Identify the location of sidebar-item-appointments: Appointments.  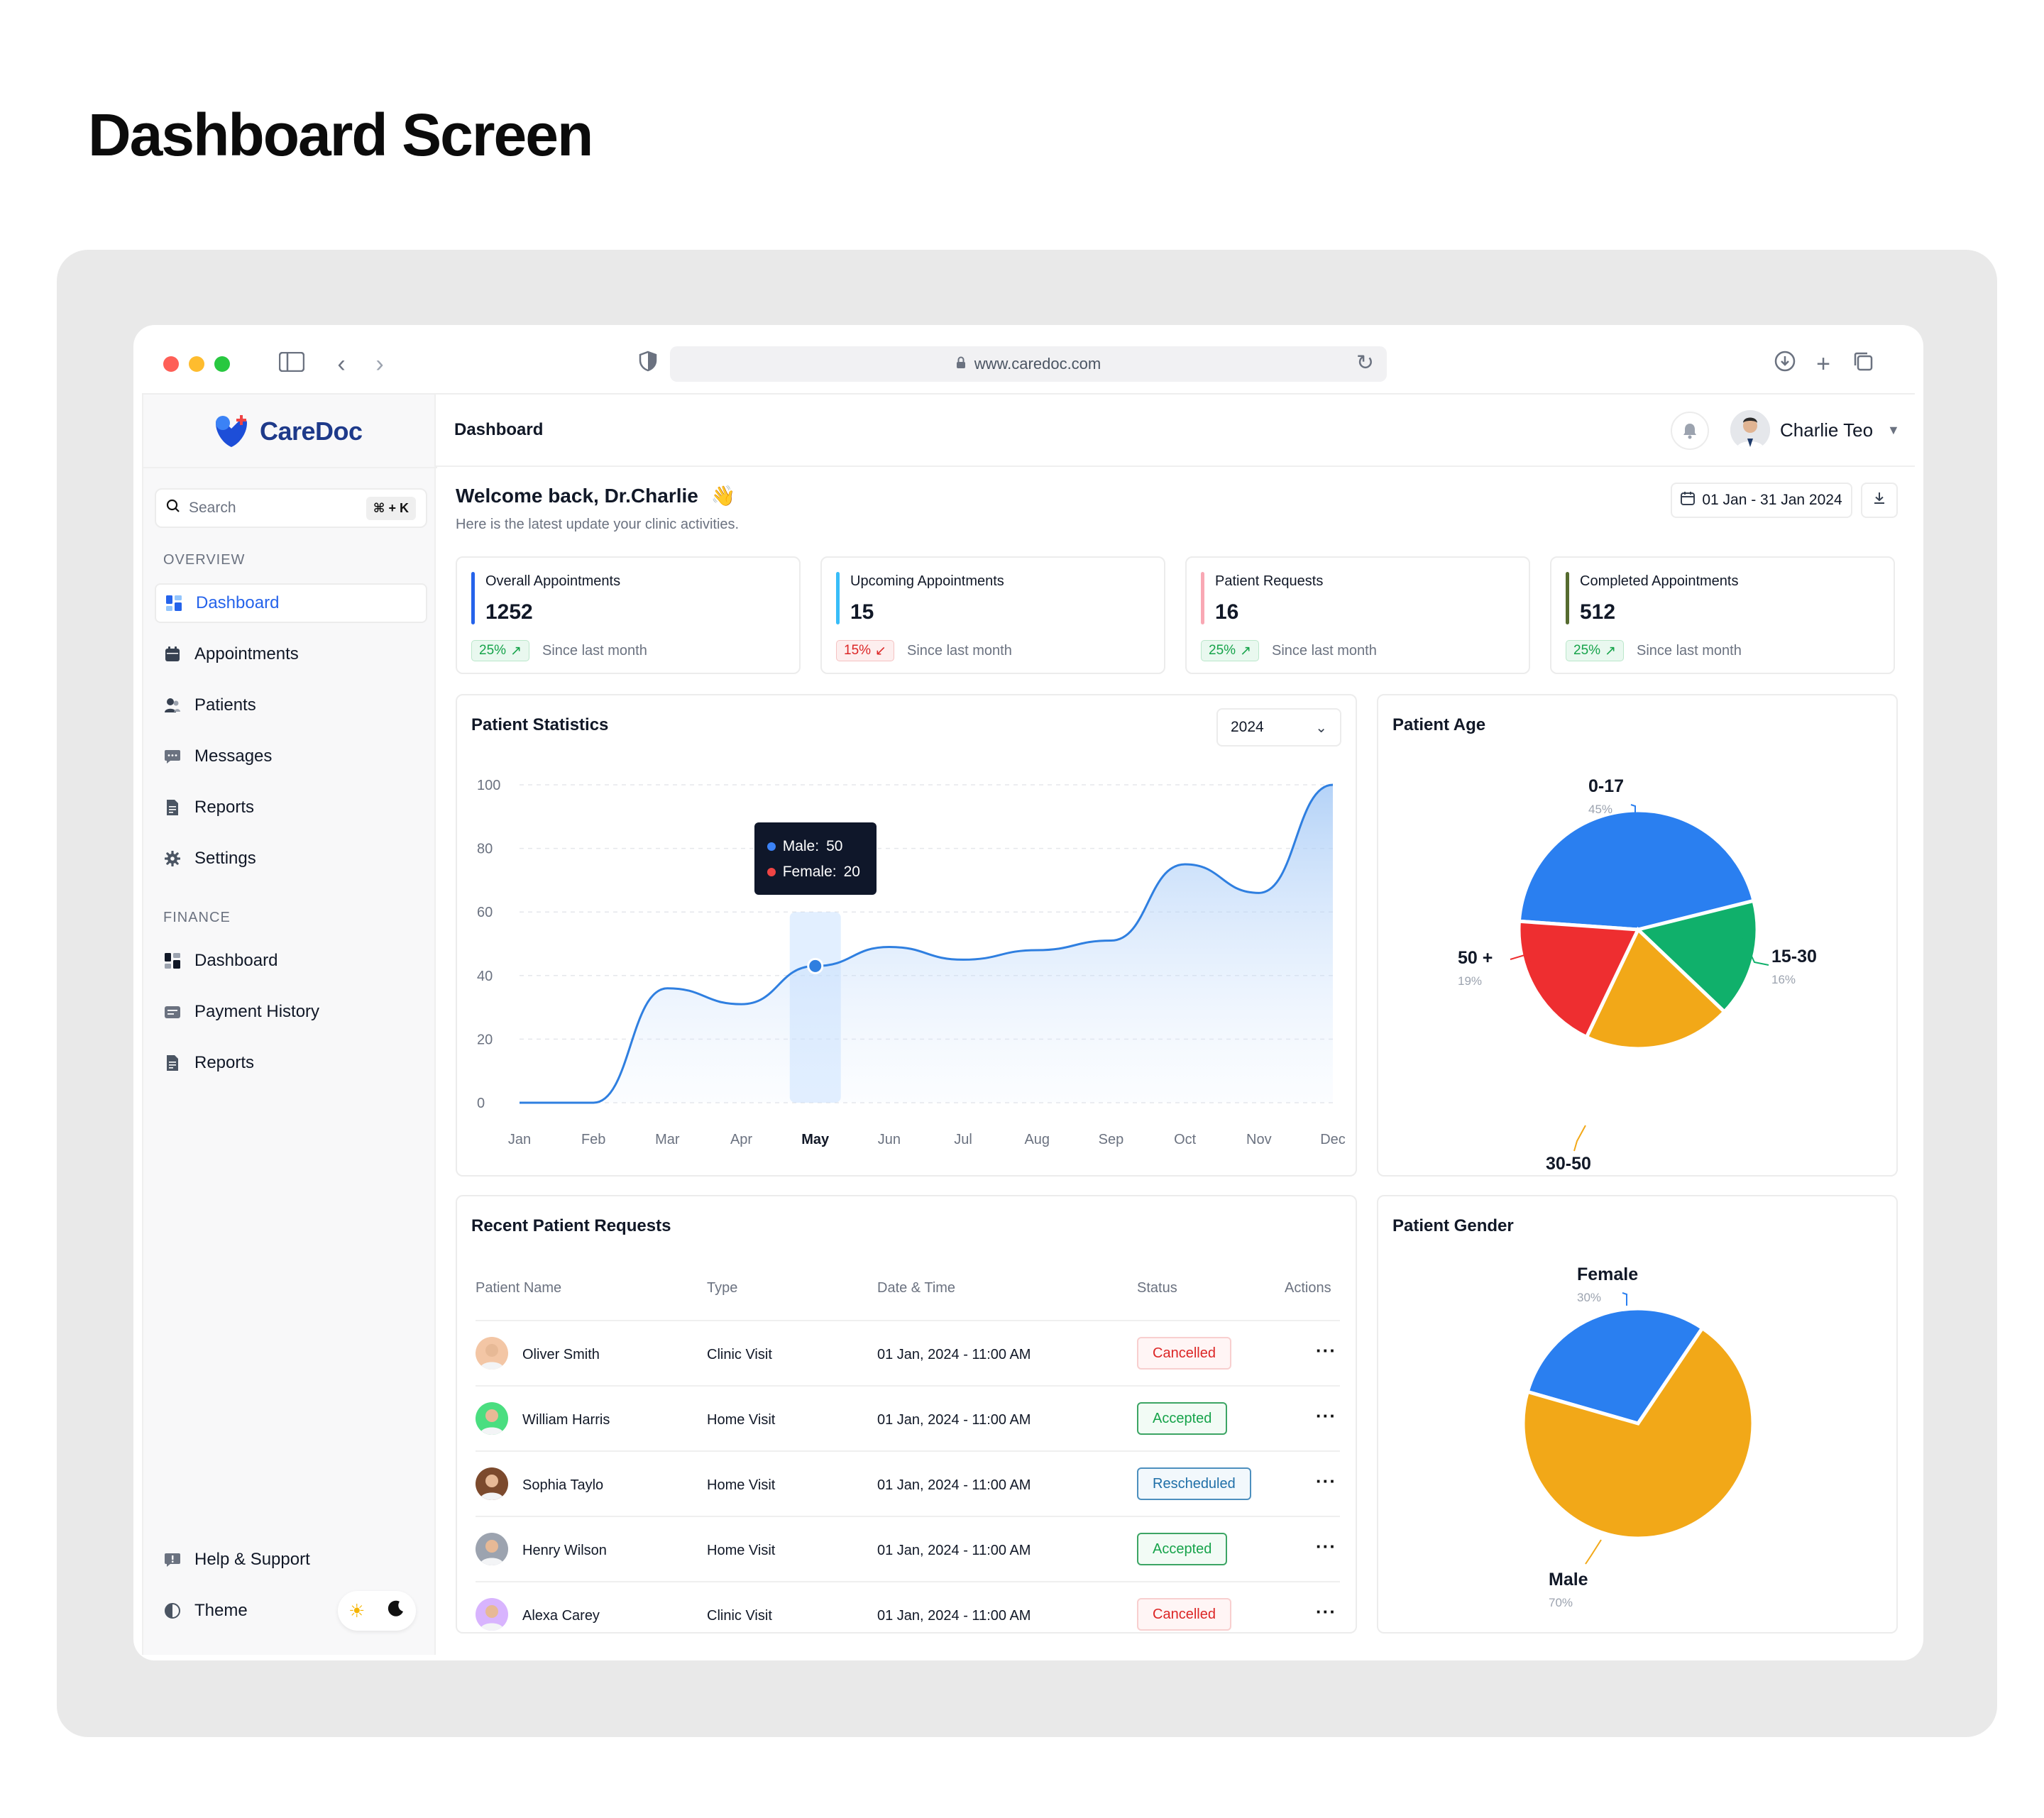
(291, 654).